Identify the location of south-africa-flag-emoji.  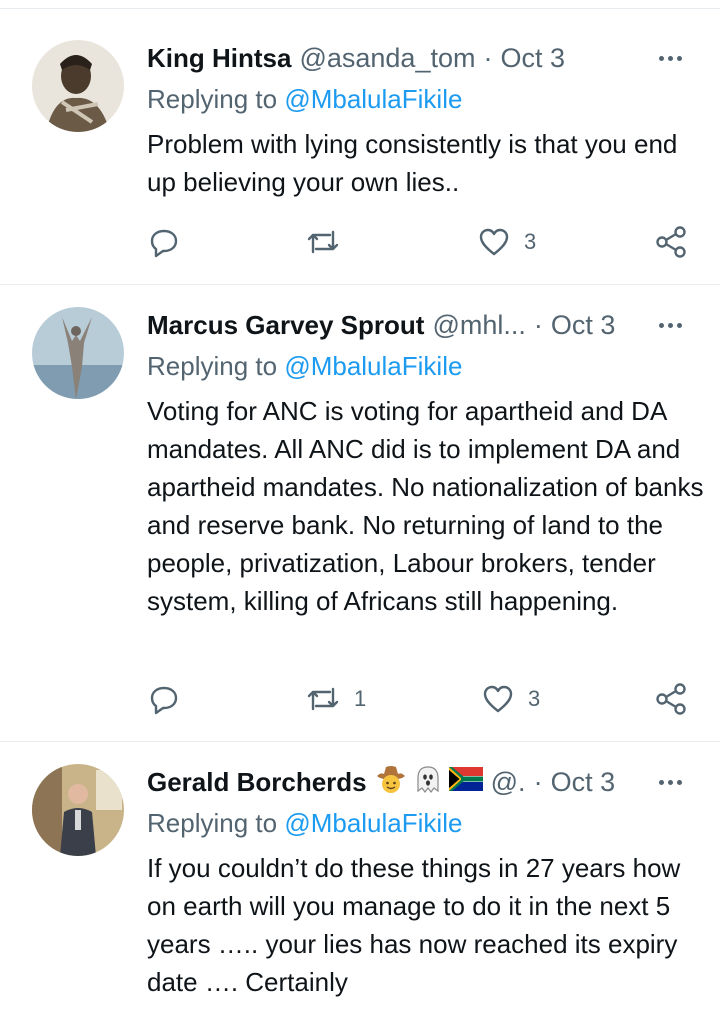
(465, 782).